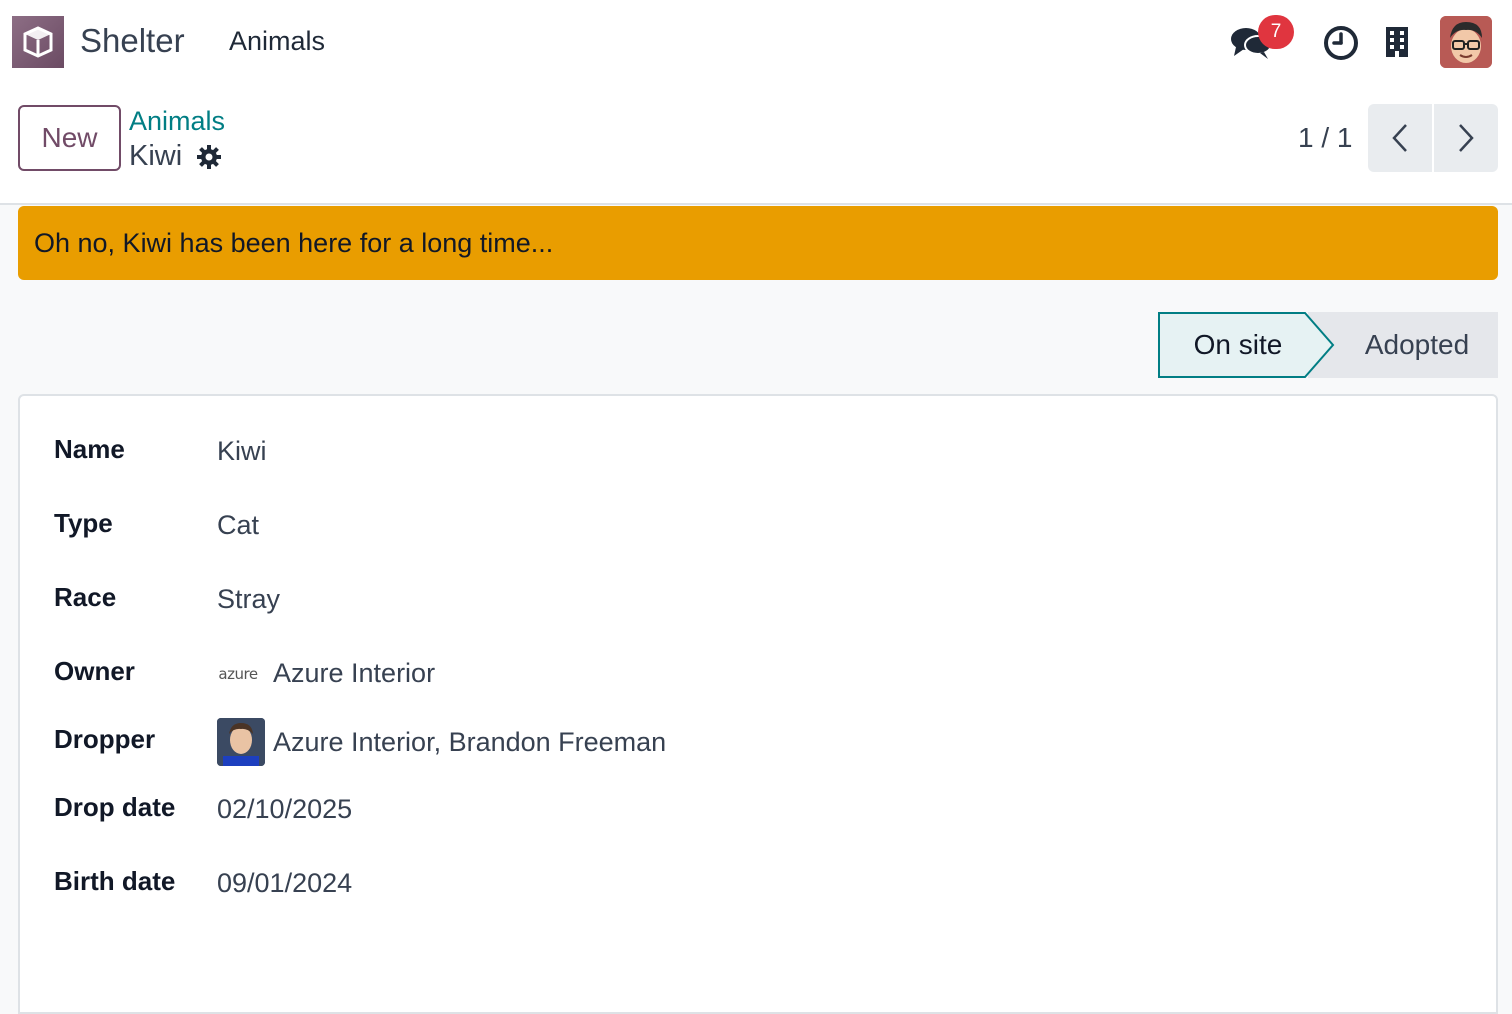 This screenshot has width=1512, height=1014. I want to click on building-icon, so click(1397, 42).